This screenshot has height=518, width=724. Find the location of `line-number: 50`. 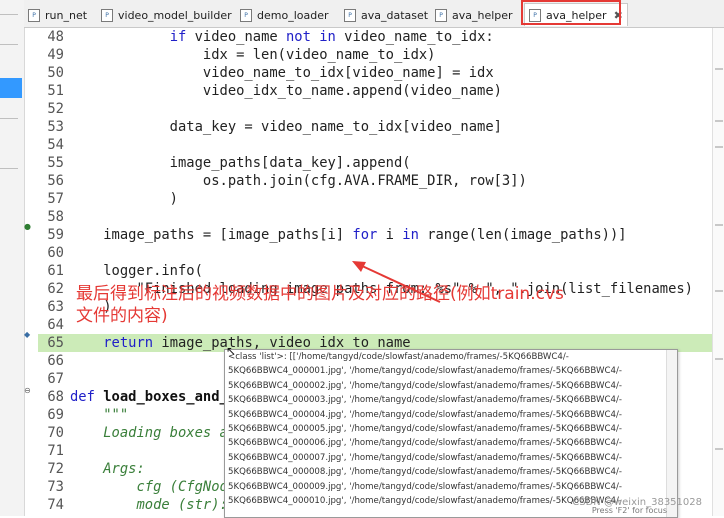

line-number: 50 is located at coordinates (55, 73).